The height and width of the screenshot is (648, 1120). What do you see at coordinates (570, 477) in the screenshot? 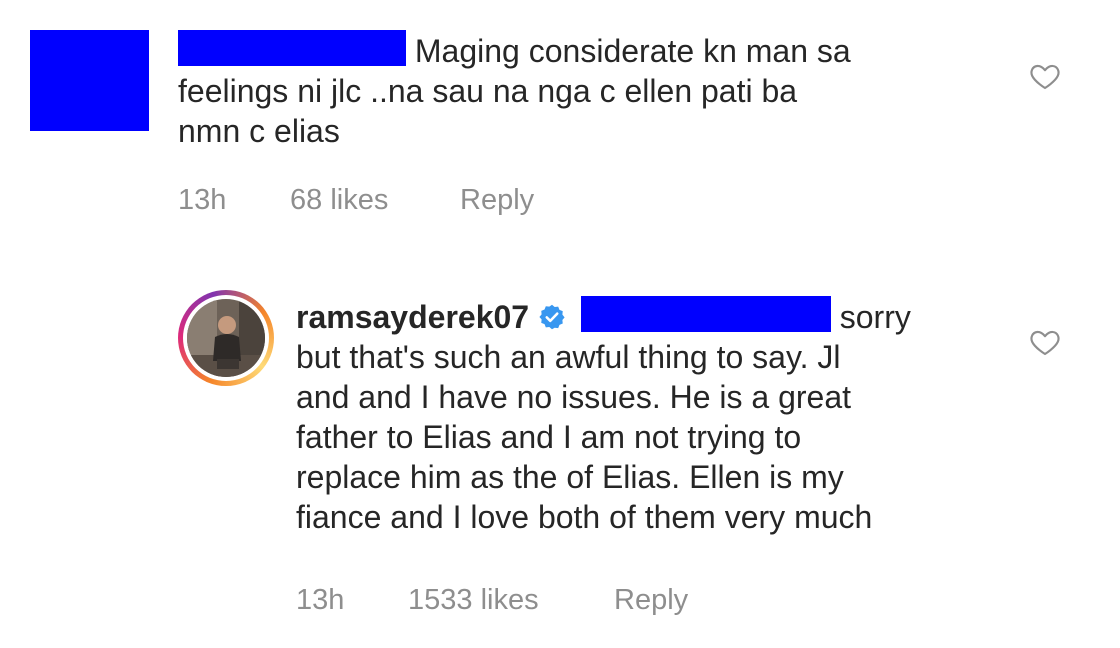
I see `comment-text-line: replace him as the of Elias. Ellen is my` at bounding box center [570, 477].